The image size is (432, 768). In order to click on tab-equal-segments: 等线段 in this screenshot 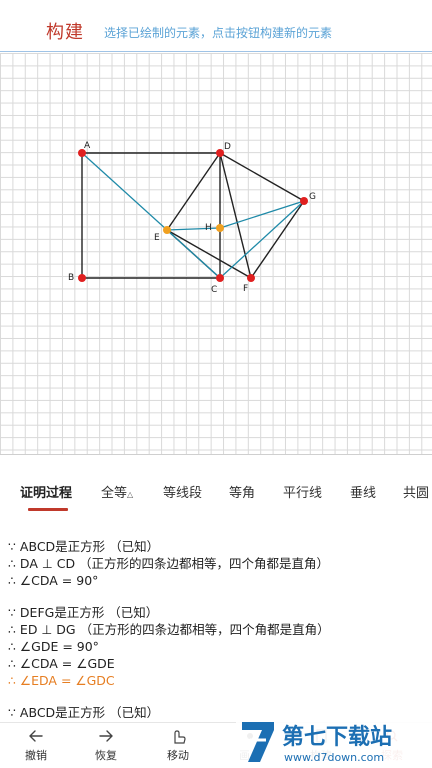, I will do `click(182, 491)`.